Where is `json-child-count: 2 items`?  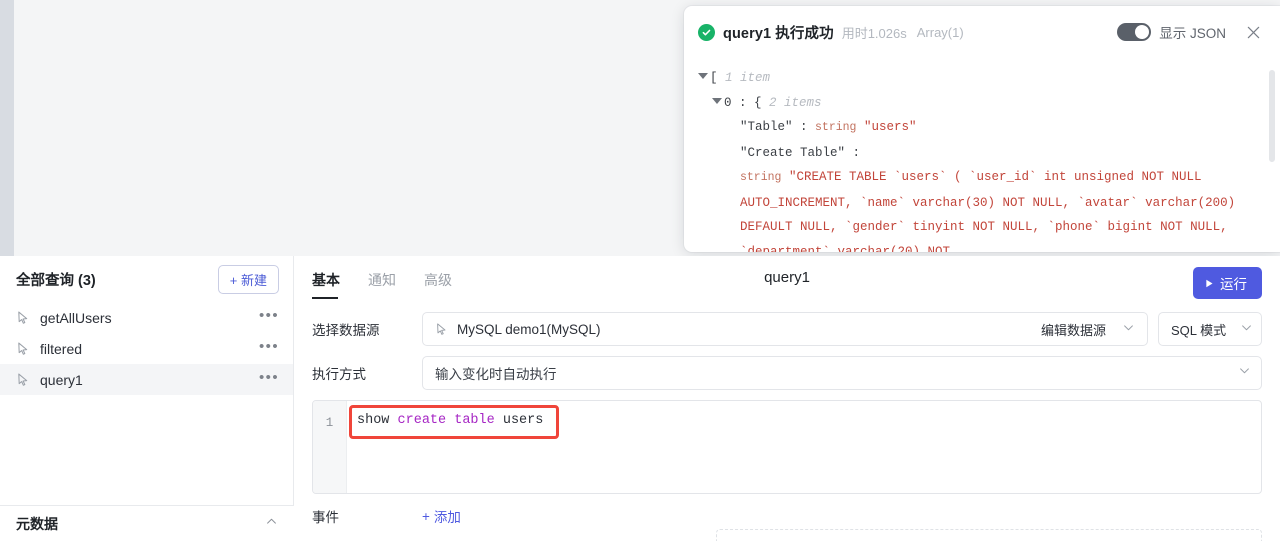
json-child-count: 2 items is located at coordinates (795, 102).